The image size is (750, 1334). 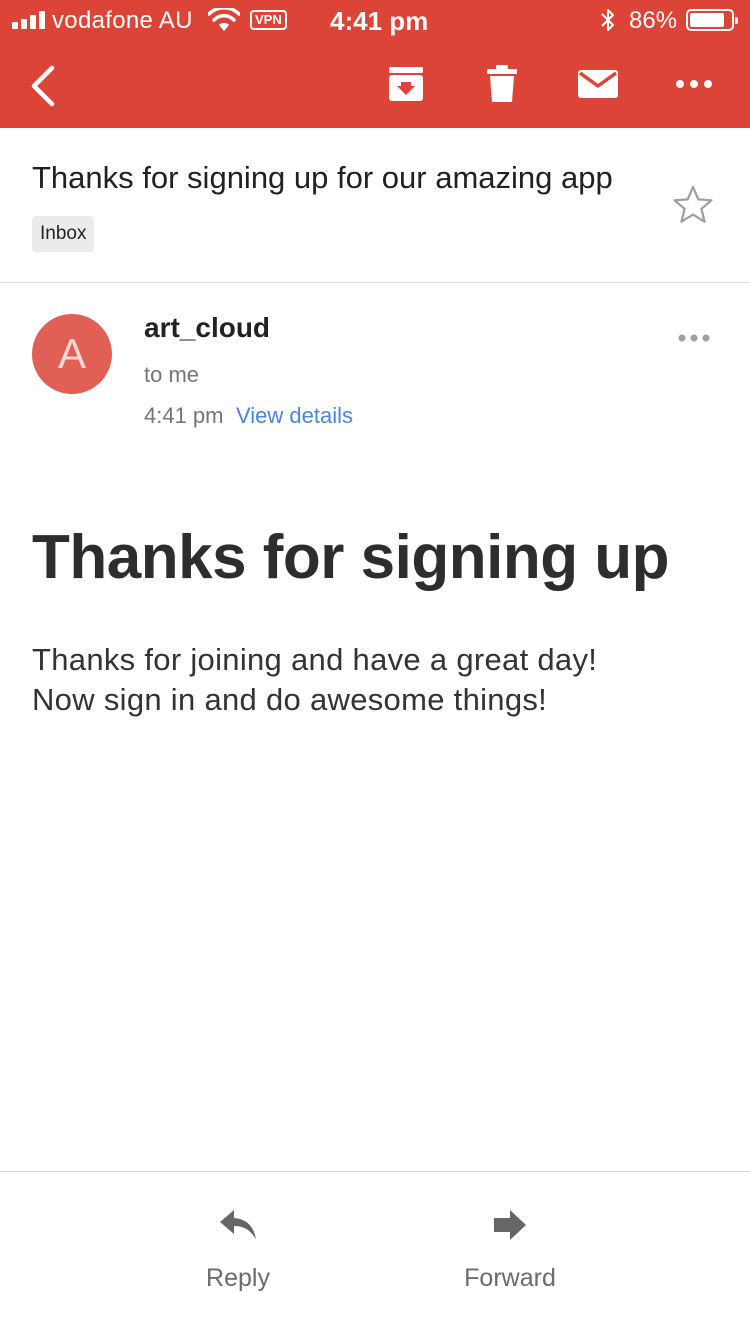 What do you see at coordinates (510, 1225) in the screenshot?
I see `forward-icon` at bounding box center [510, 1225].